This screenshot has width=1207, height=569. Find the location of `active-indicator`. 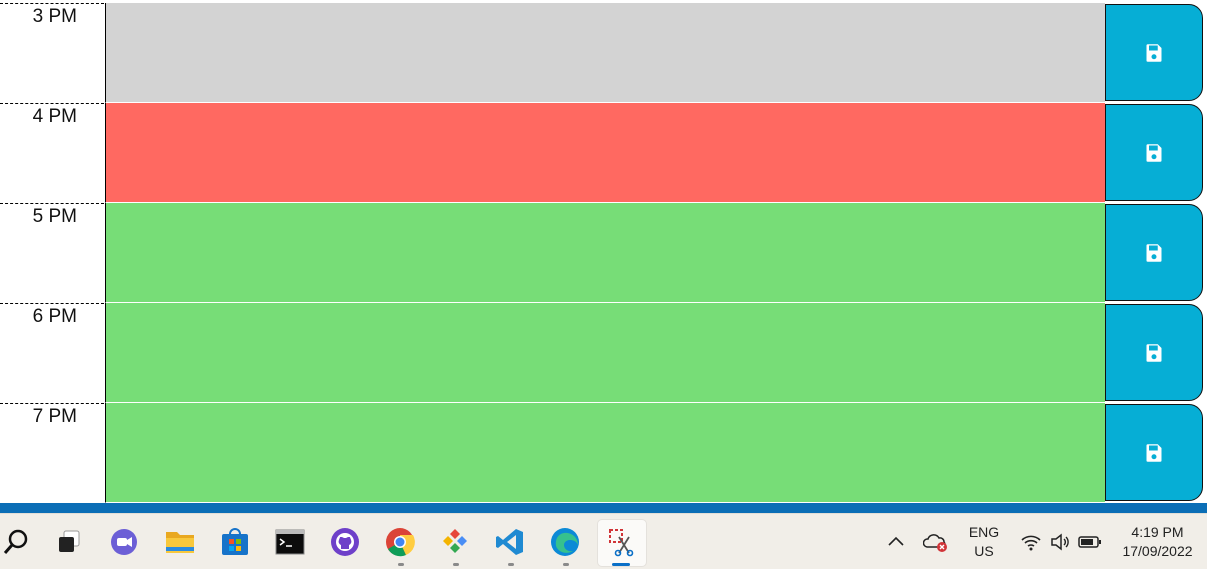

active-indicator is located at coordinates (621, 564).